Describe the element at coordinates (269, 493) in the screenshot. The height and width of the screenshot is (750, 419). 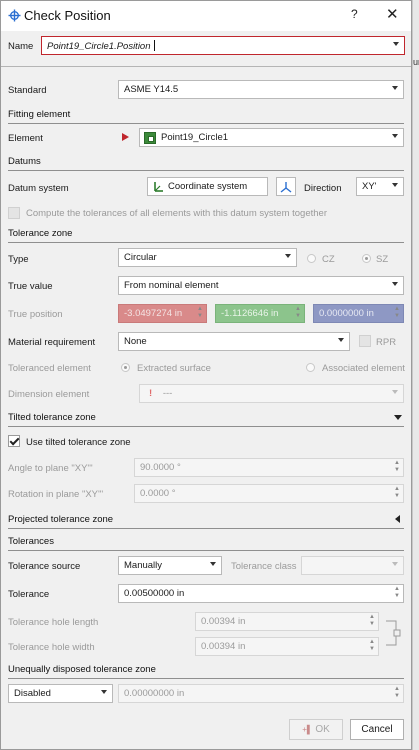
I see `rotation-in-plane-field: 0.0000 ° ▲ ▼` at that location.